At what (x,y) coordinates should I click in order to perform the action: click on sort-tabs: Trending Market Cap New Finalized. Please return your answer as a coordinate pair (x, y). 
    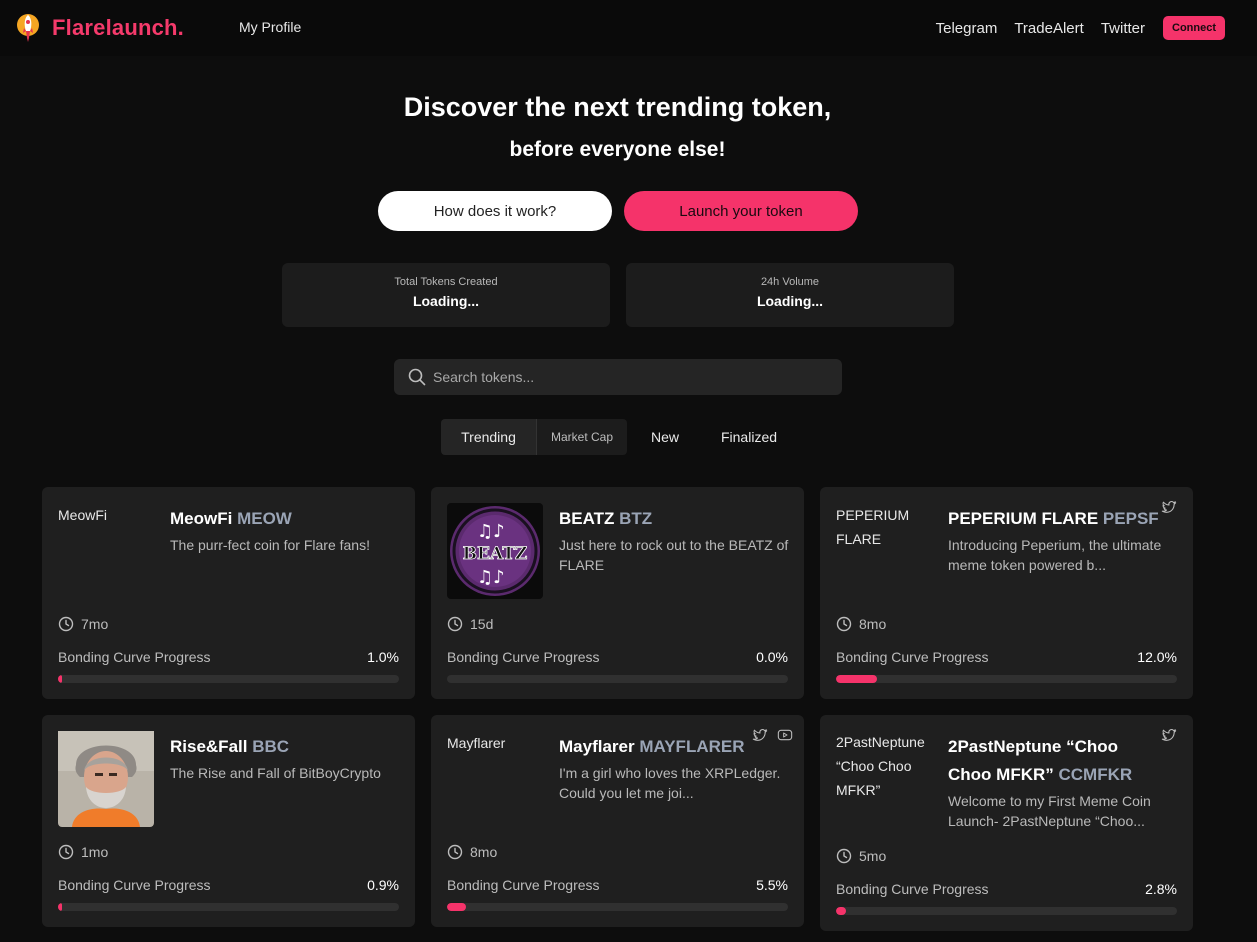
    Looking at the image, I should click on (618, 437).